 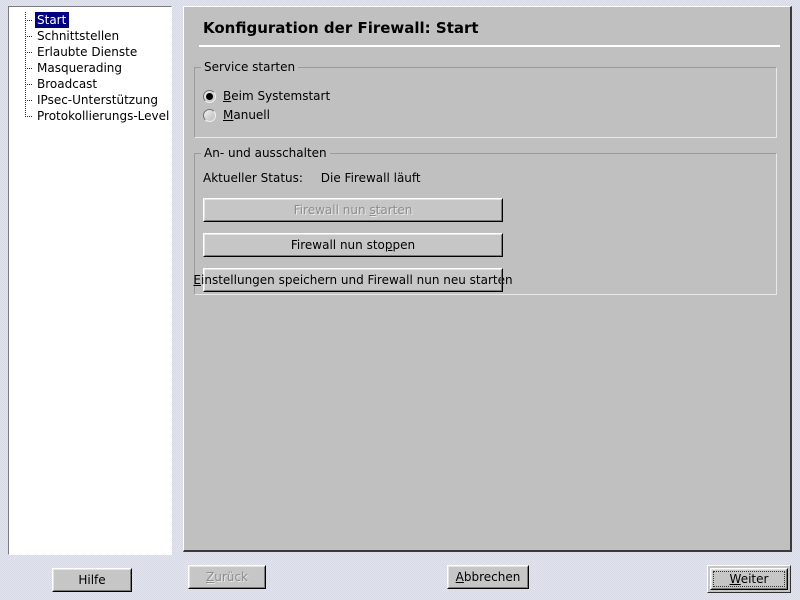 I want to click on page-title: Konfiguration der Firewall: Start, so click(x=341, y=28).